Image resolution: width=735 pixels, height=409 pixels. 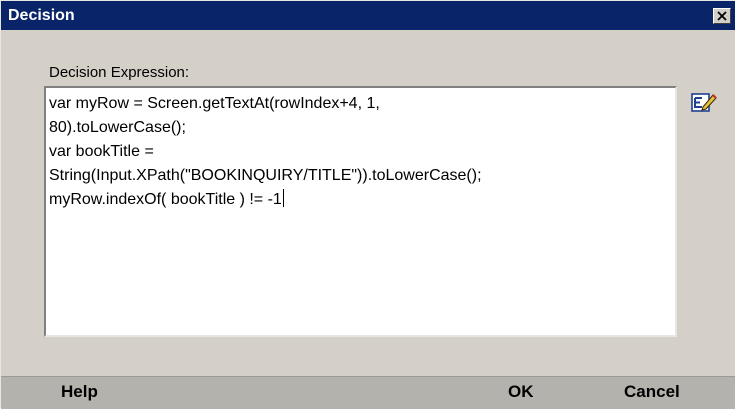 I want to click on edit-expression-icon, so click(x=704, y=102).